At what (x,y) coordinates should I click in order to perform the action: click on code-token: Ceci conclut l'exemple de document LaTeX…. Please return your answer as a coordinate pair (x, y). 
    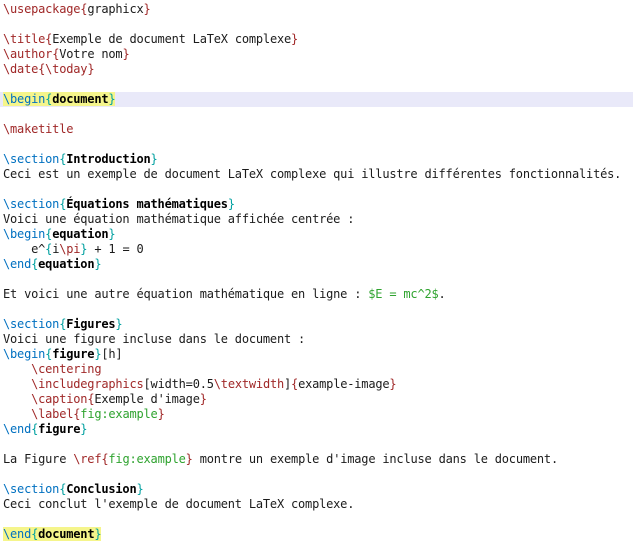
    Looking at the image, I should click on (179, 504).